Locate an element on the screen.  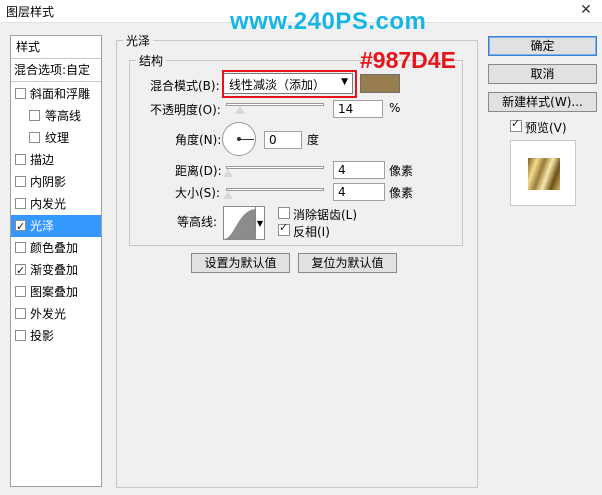
size-slider-handle is located at coordinates (228, 195).